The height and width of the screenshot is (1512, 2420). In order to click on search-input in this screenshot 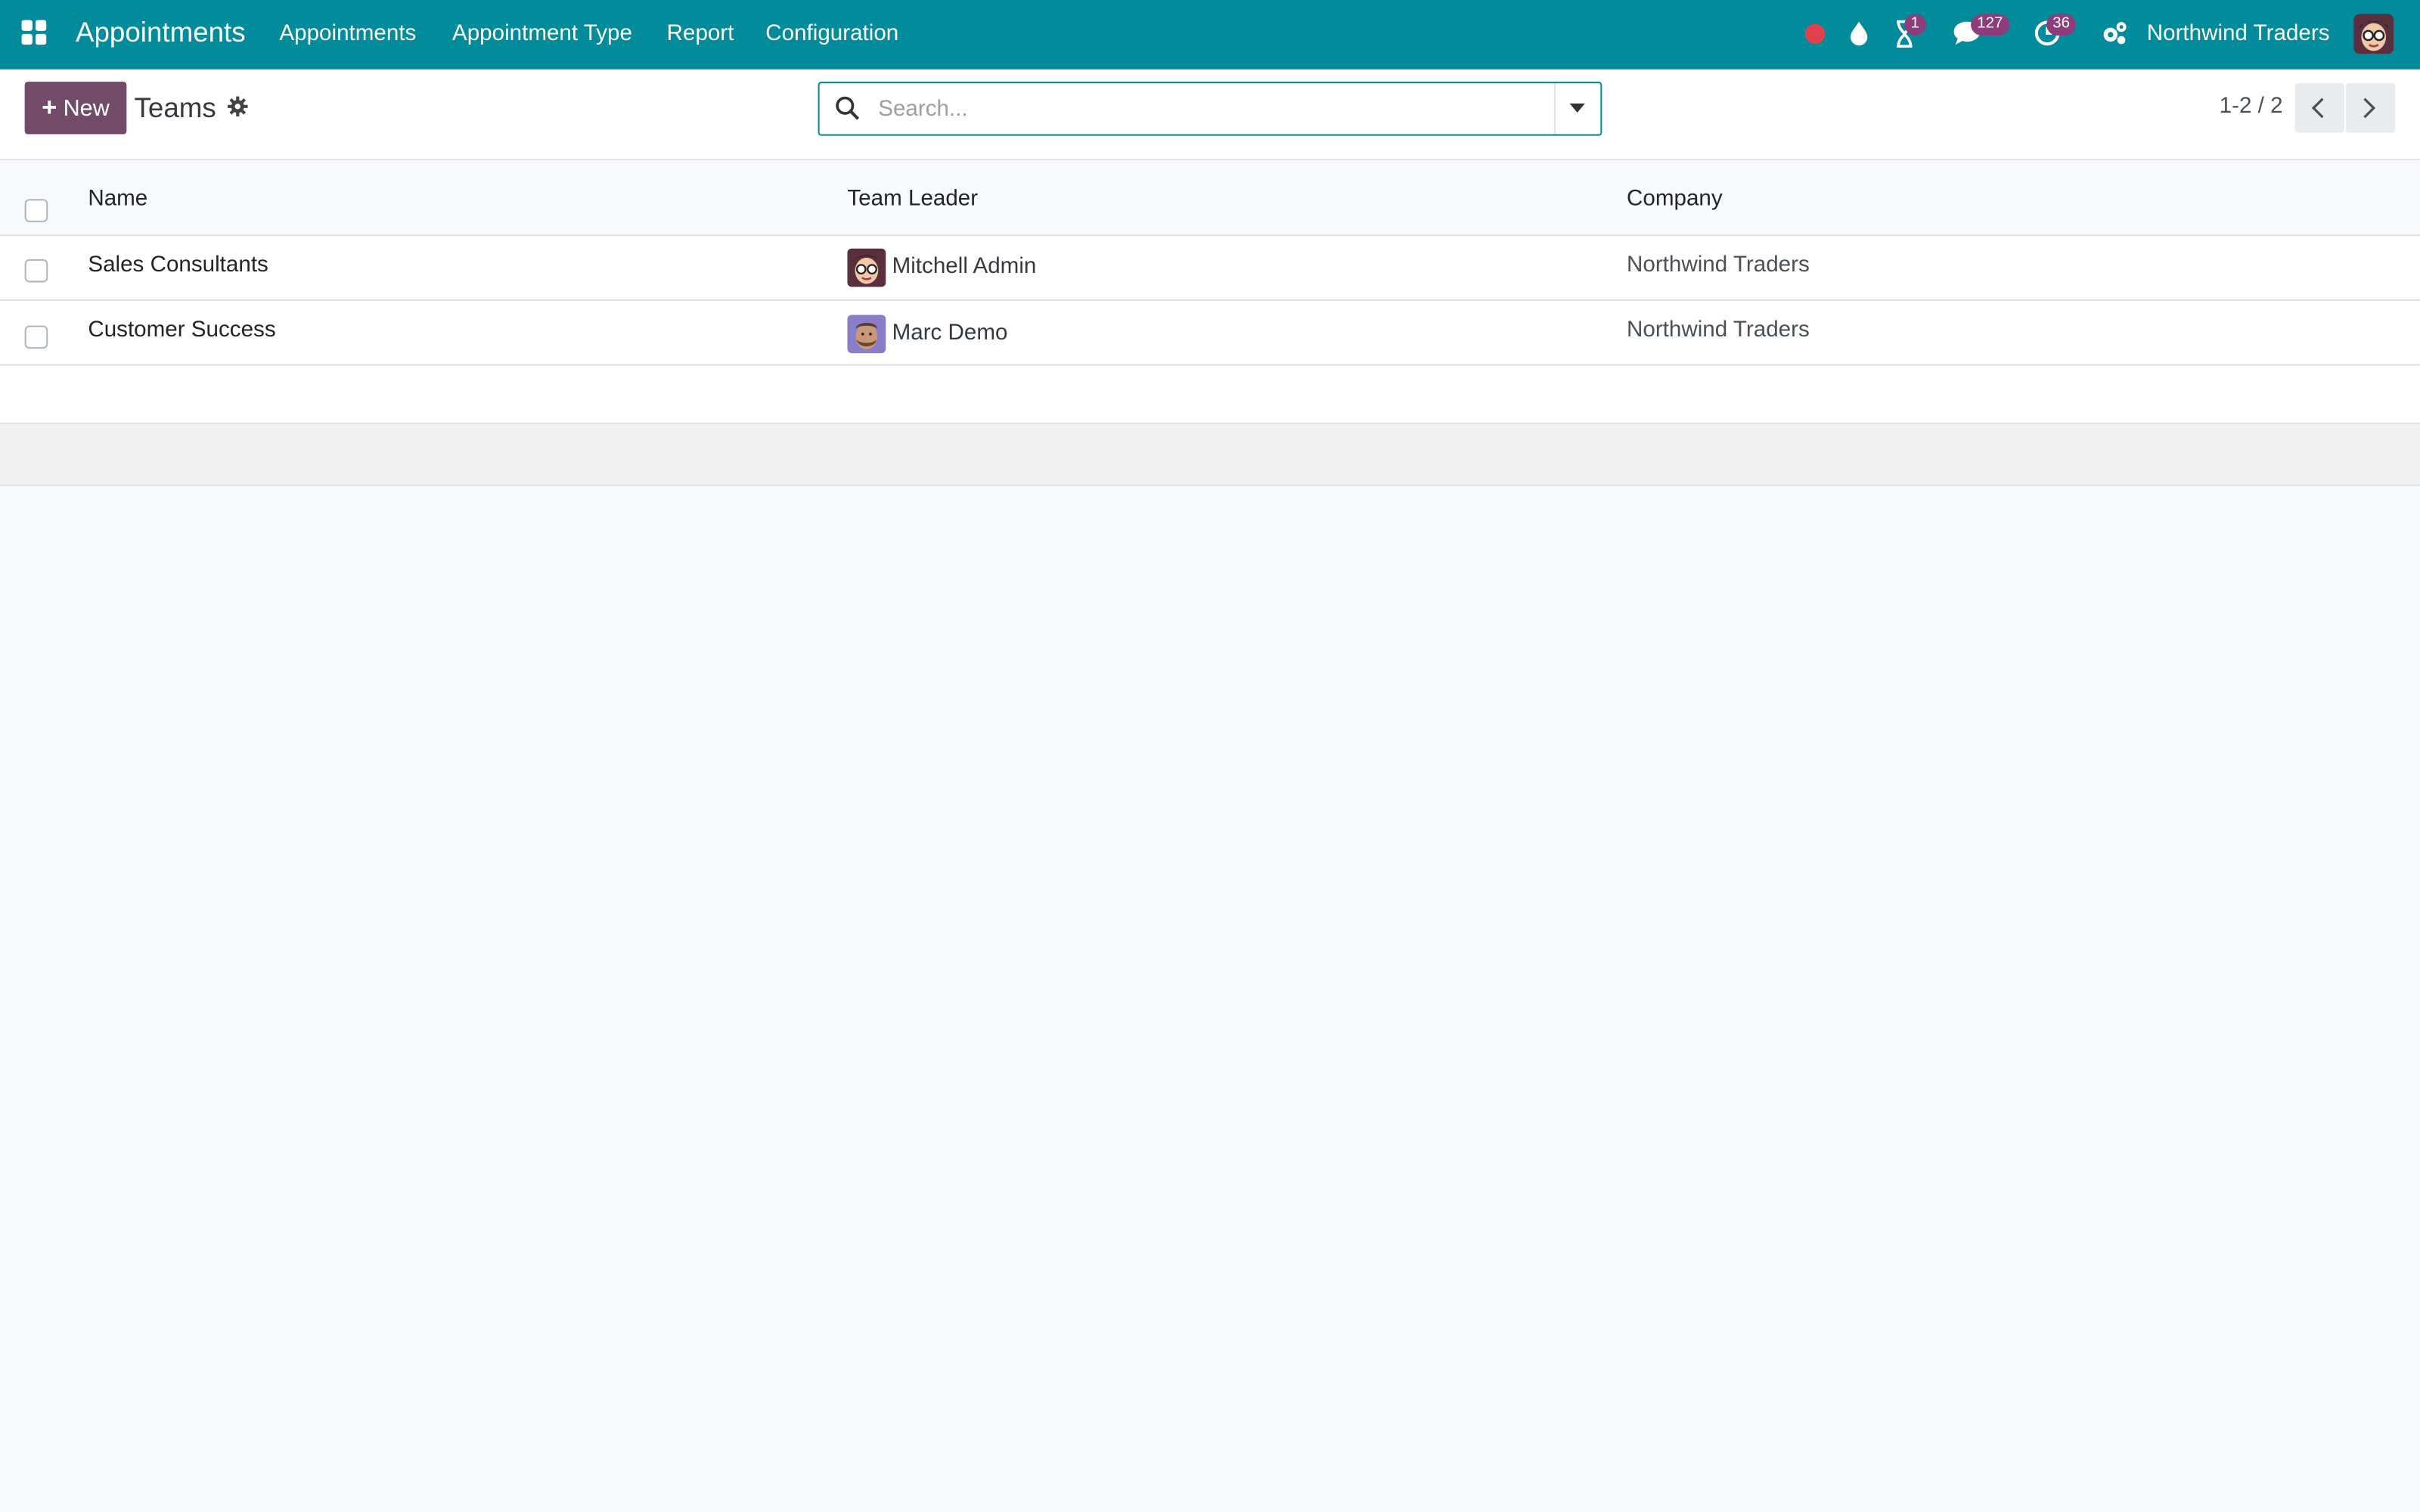, I will do `click(1210, 110)`.